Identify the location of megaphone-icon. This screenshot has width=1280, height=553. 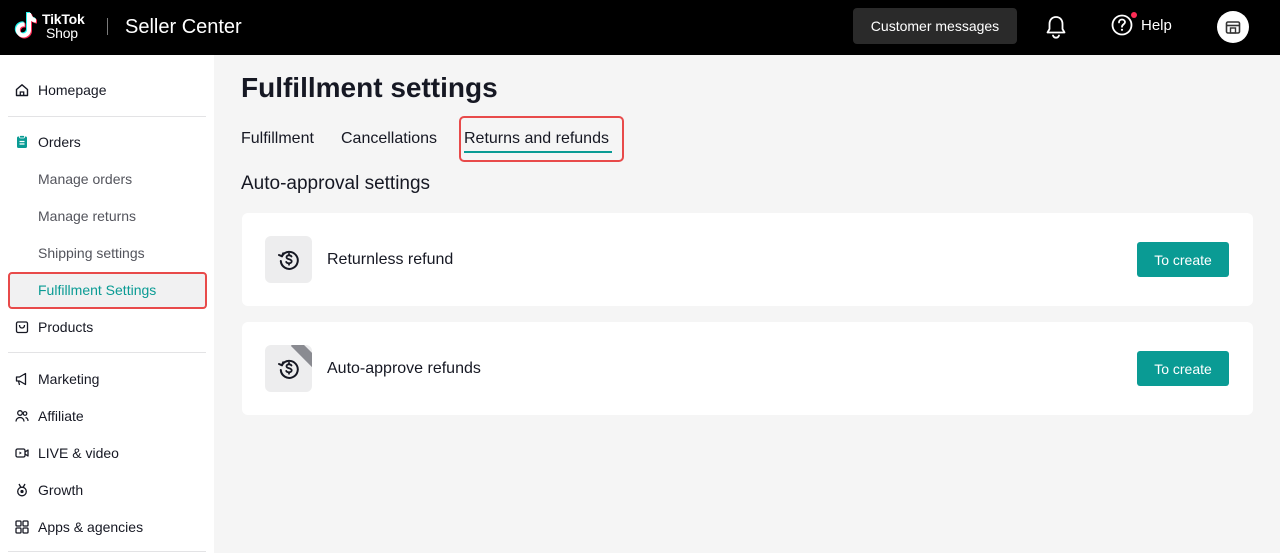
(21, 379).